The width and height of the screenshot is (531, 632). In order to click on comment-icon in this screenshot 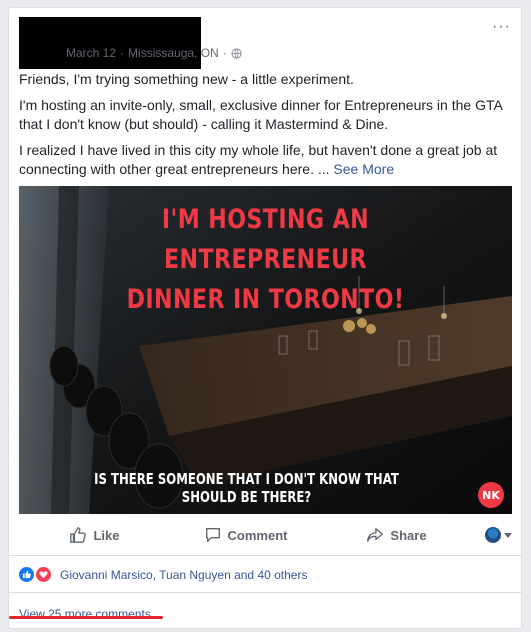, I will do `click(212, 535)`.